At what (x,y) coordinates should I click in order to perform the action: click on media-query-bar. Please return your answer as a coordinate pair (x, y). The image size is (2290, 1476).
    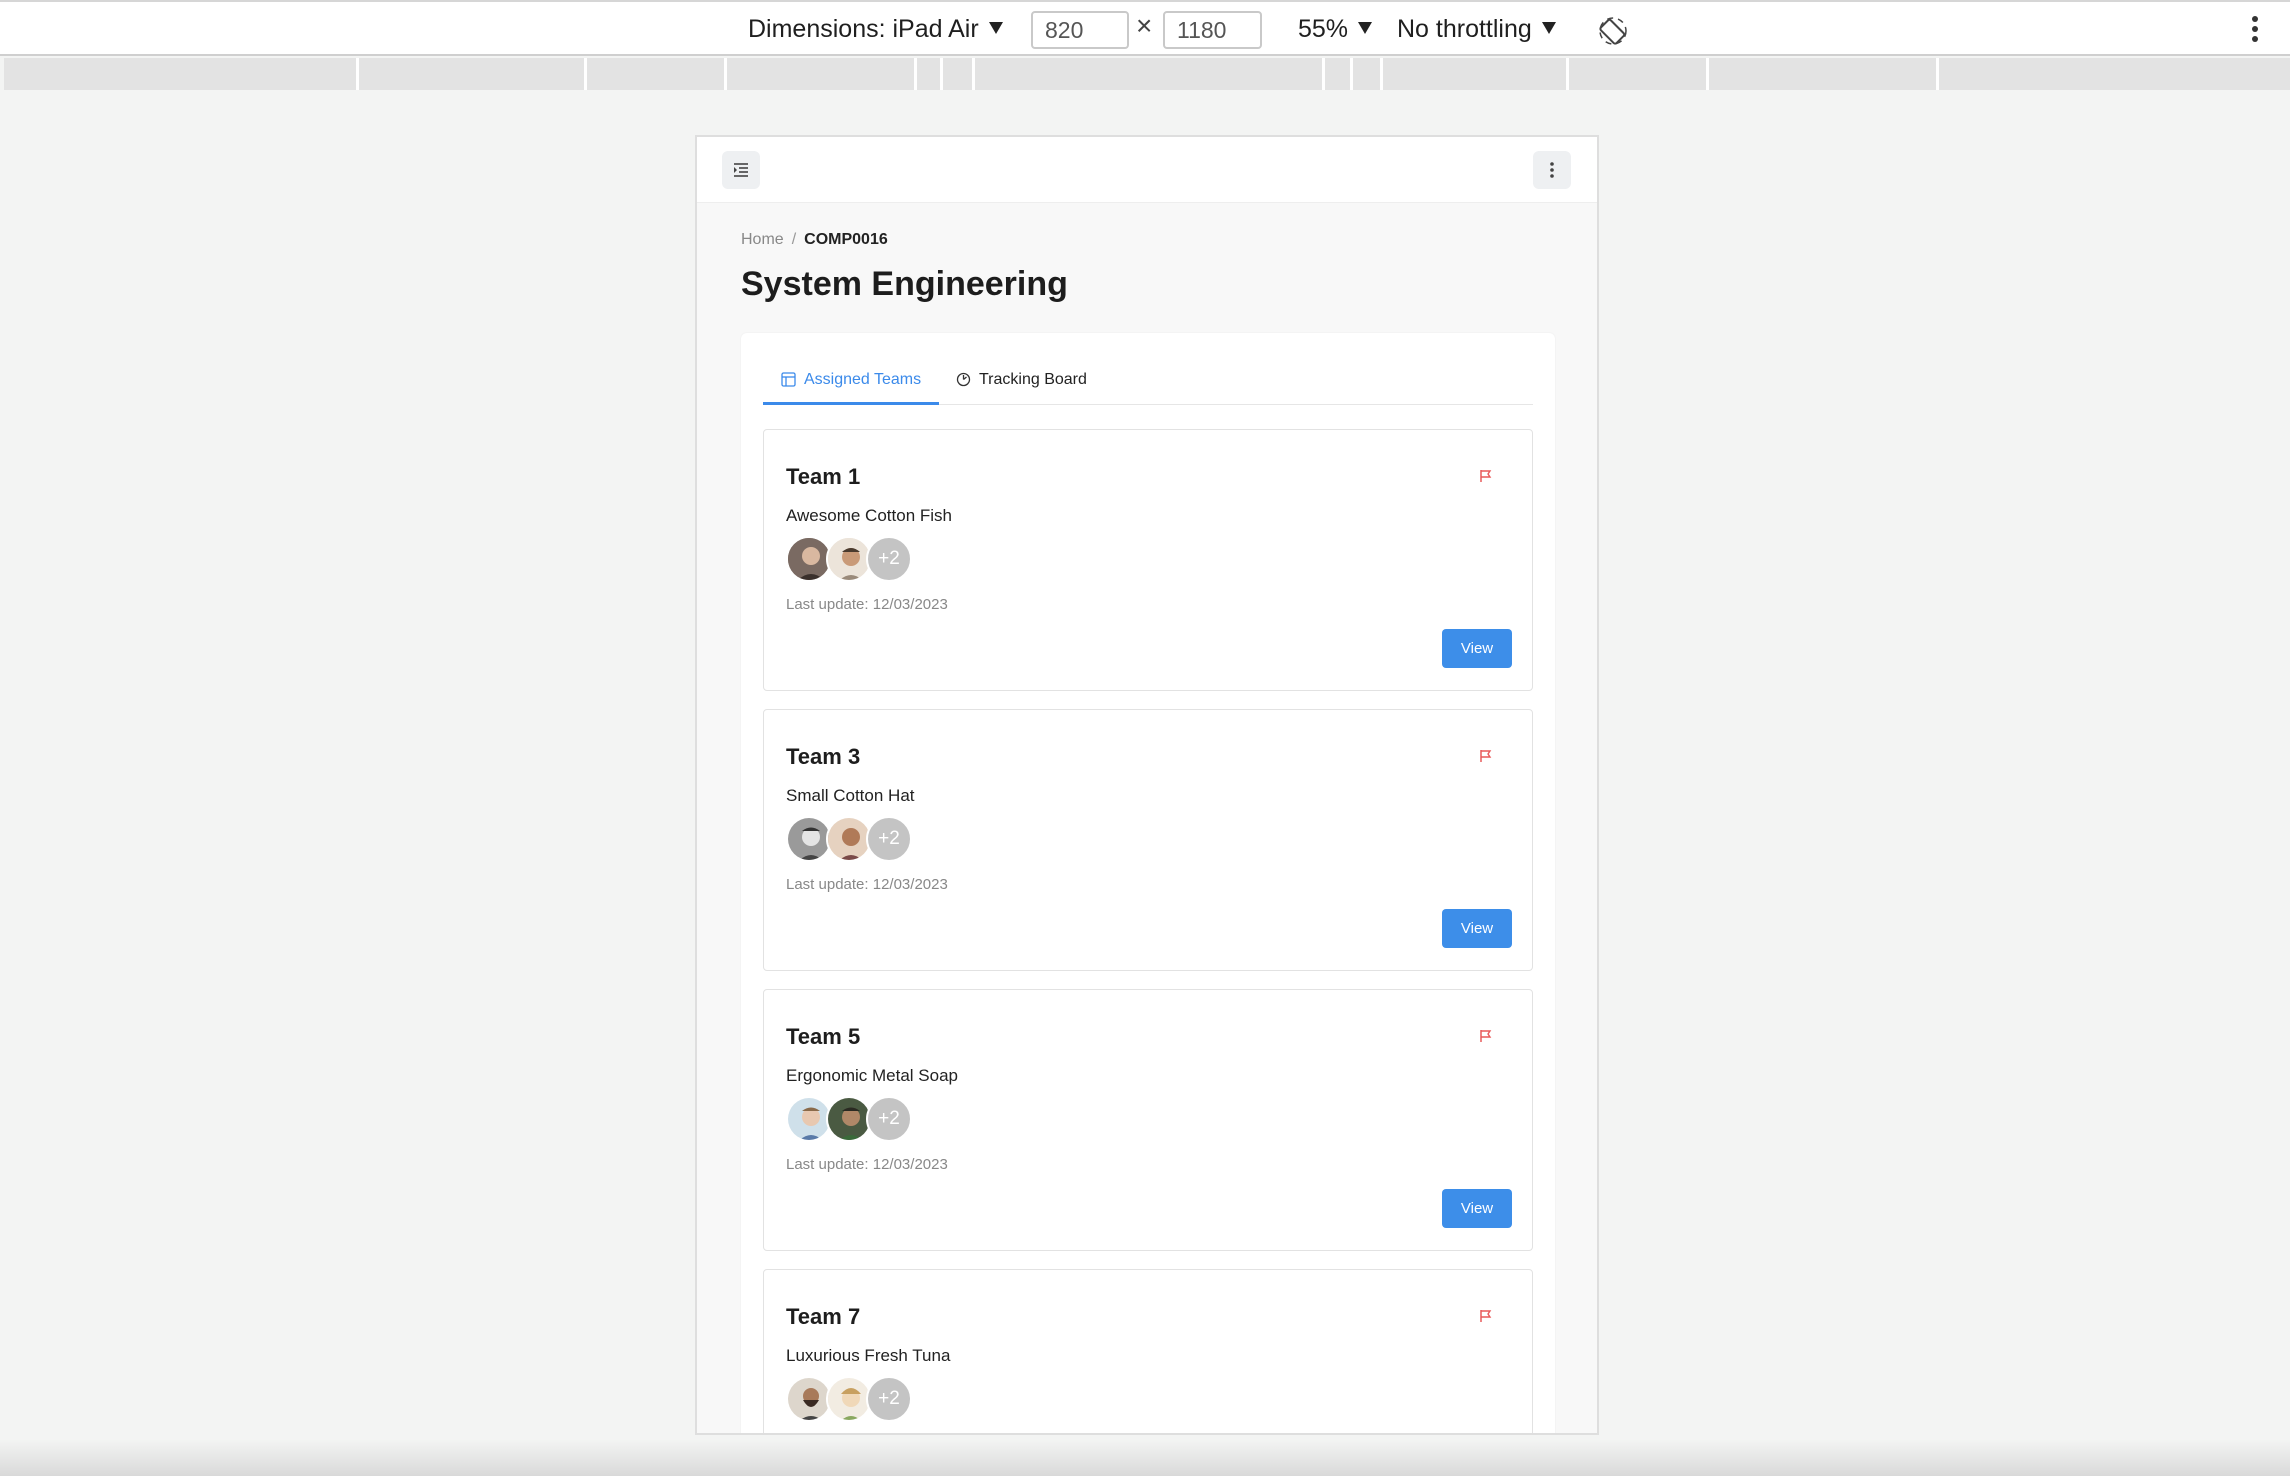
    Looking at the image, I should click on (1147, 74).